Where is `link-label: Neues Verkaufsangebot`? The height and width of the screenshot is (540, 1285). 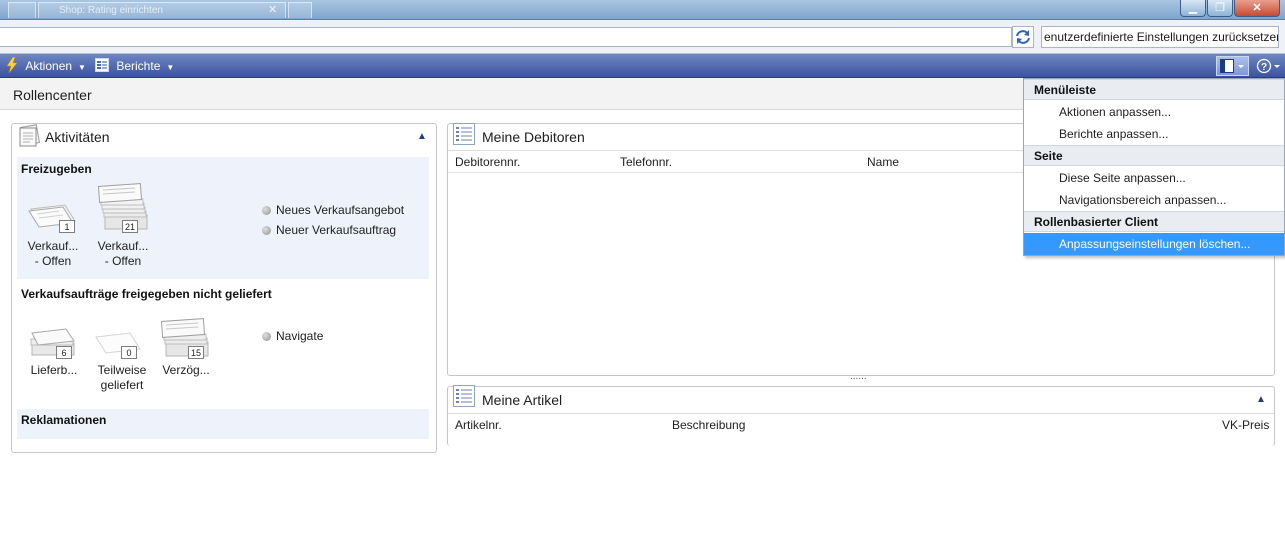 link-label: Neues Verkaufsangebot is located at coordinates (340, 210).